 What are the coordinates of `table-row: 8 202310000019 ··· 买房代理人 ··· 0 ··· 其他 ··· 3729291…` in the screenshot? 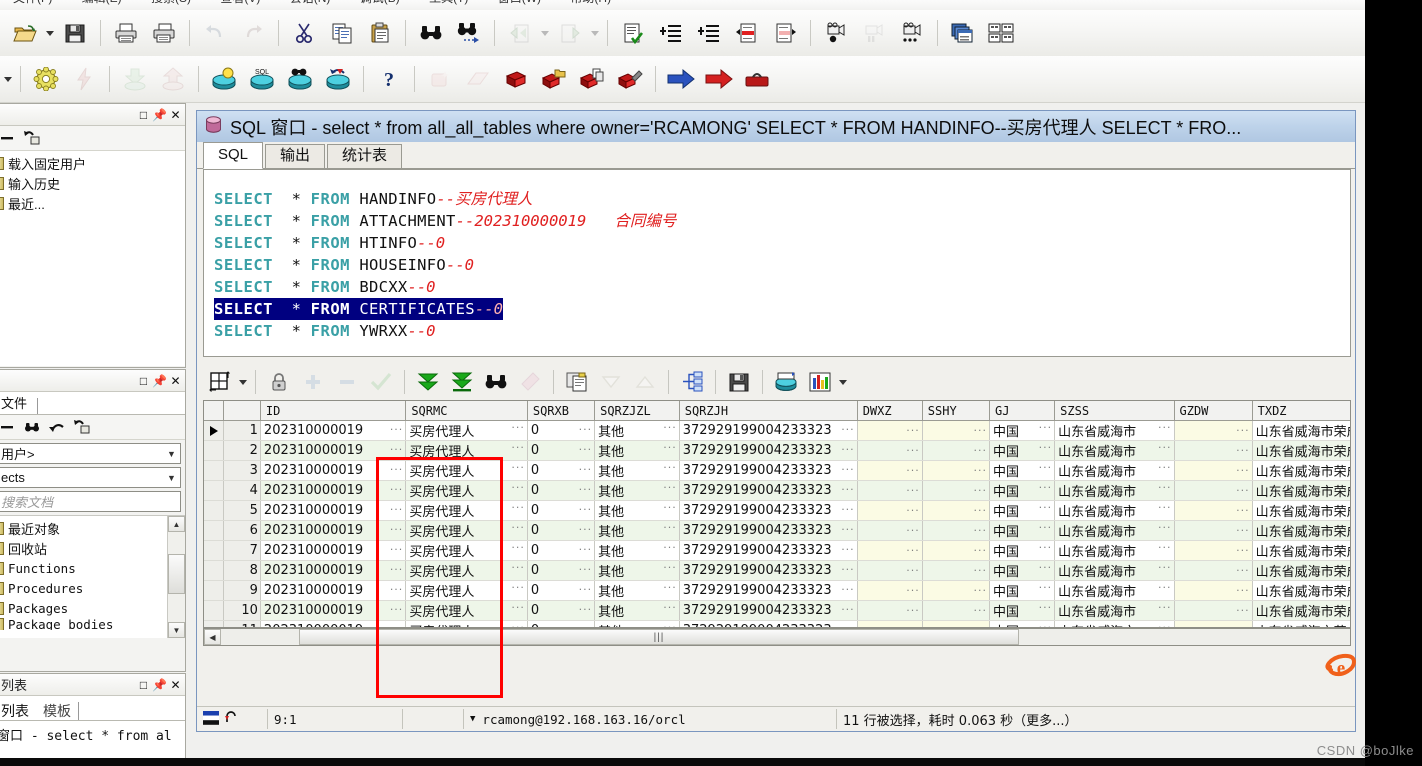 It's located at (777, 570).